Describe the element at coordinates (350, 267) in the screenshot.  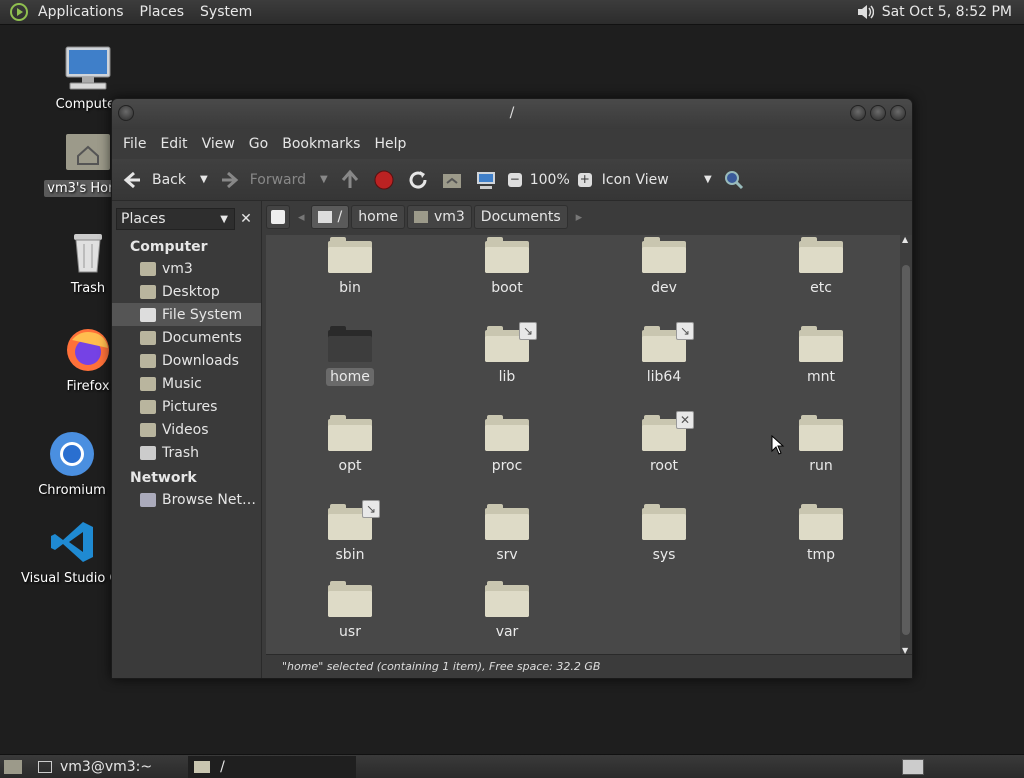
I see `file-item: bin` at that location.